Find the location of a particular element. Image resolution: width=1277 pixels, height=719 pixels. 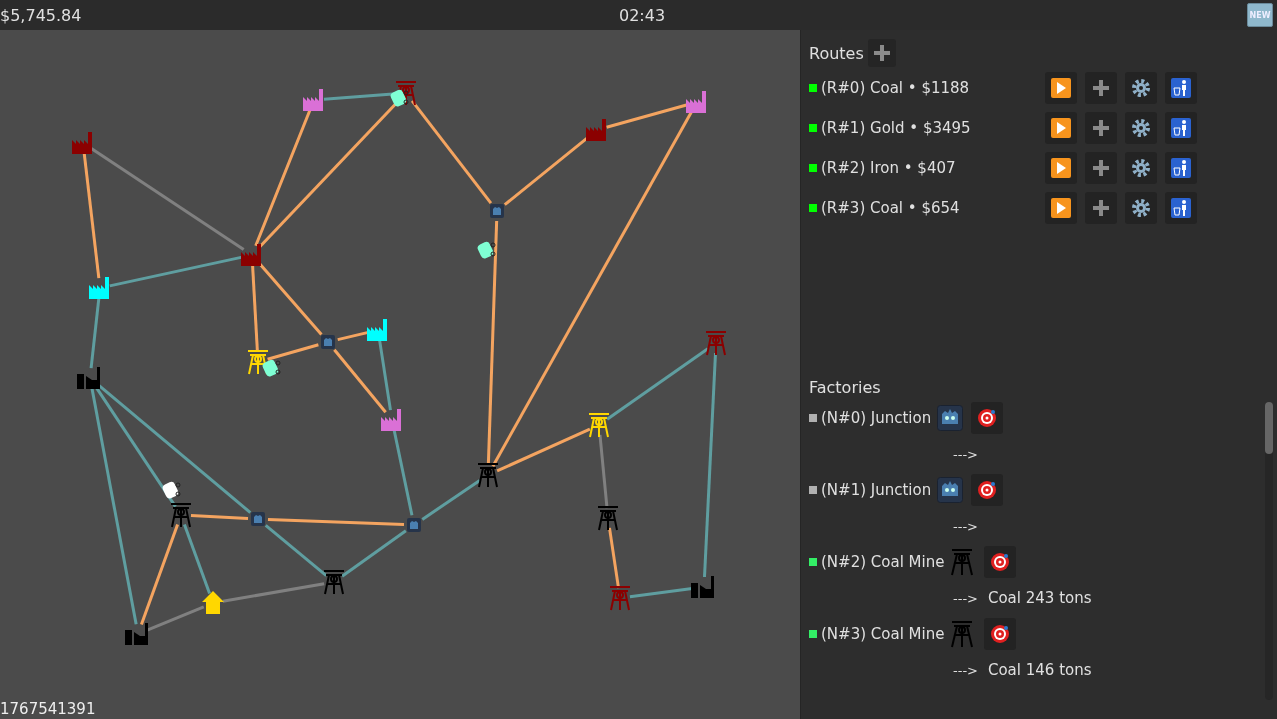

add-route-button is located at coordinates (881, 53).